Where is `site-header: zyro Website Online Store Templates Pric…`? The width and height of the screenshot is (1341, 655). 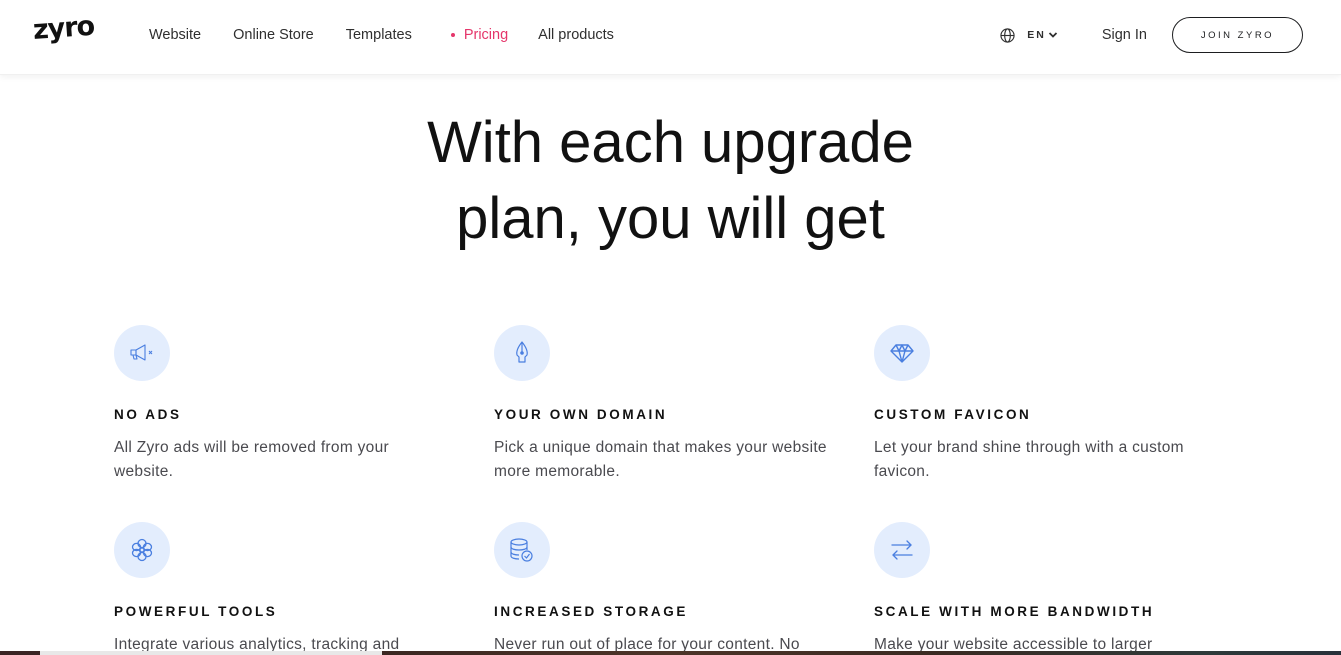 site-header: zyro Website Online Store Templates Pric… is located at coordinates (670, 37).